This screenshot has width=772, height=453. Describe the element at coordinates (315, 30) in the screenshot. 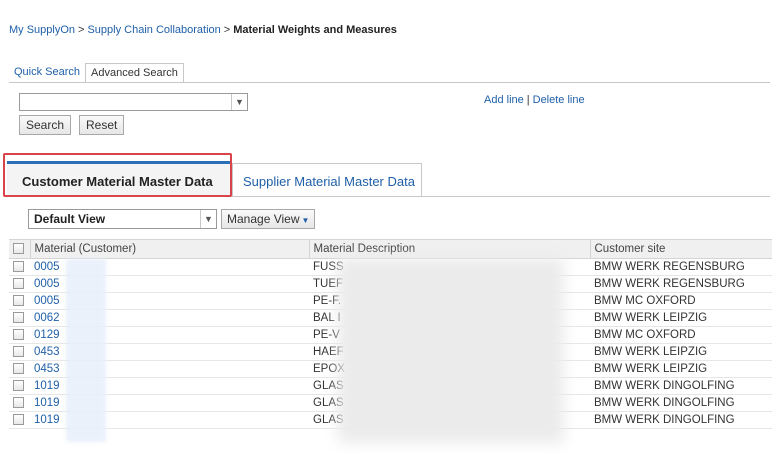

I see `page-title: Material Weights and Measures` at that location.